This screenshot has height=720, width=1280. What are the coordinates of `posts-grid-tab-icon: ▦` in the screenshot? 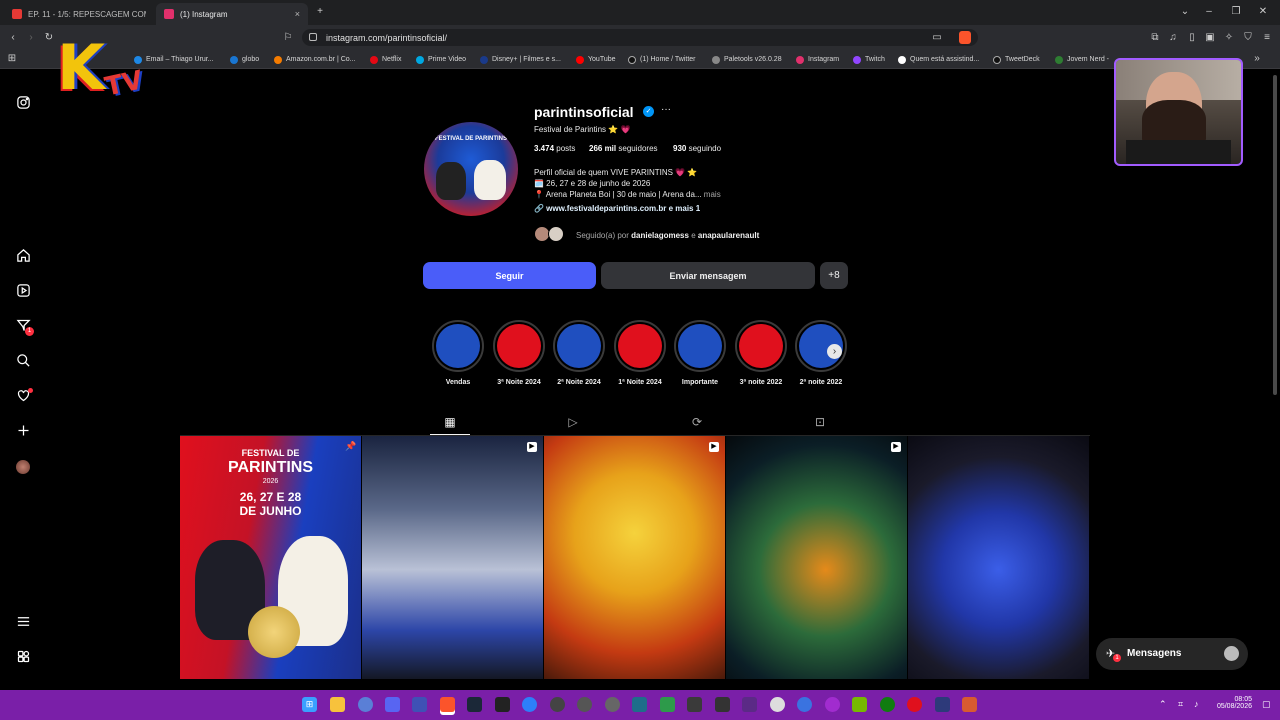 It's located at (450, 422).